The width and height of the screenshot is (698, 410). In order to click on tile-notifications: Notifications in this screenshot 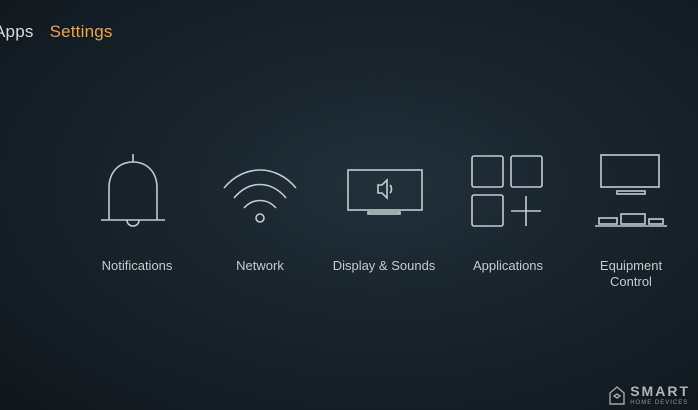, I will do `click(137, 225)`.